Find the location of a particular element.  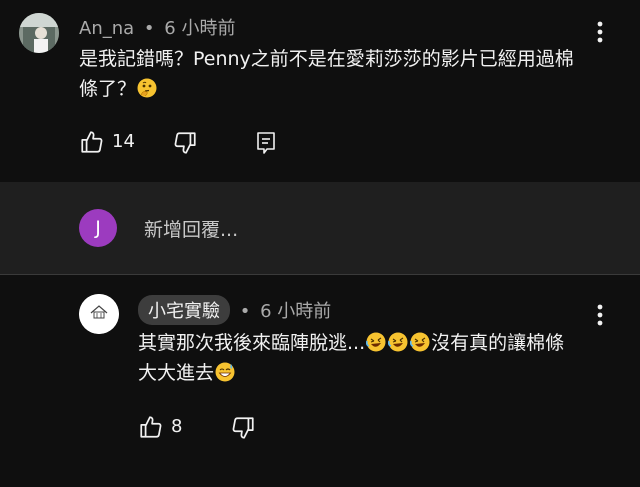

like-button: 14 is located at coordinates (109, 142).